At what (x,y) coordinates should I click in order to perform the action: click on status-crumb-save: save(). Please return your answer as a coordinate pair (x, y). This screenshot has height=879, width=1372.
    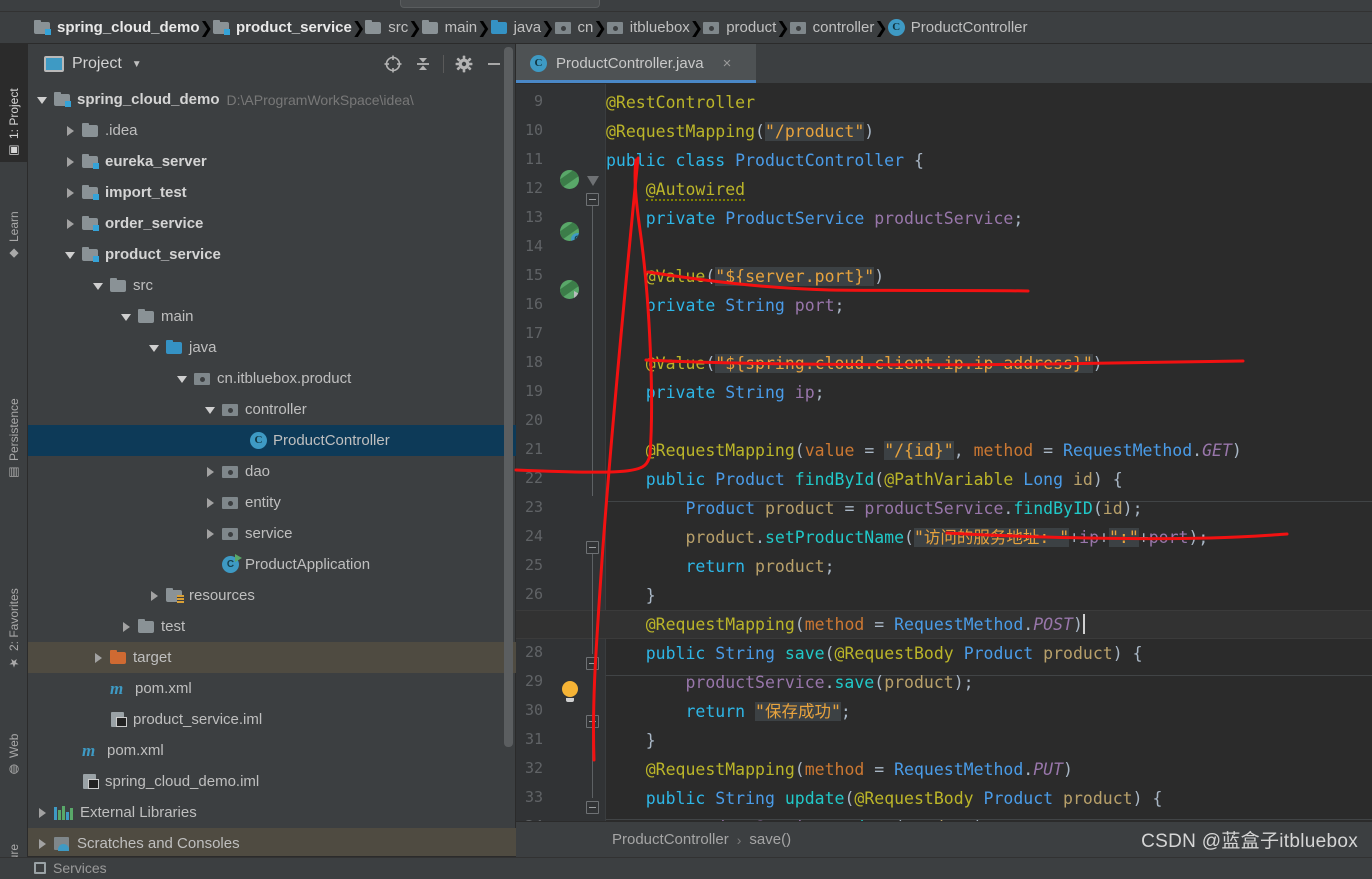
    Looking at the image, I should click on (770, 839).